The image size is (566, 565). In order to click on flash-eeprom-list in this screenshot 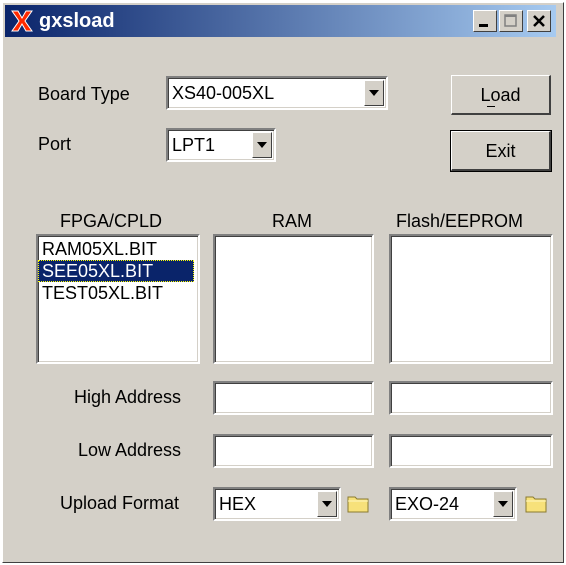, I will do `click(471, 299)`.